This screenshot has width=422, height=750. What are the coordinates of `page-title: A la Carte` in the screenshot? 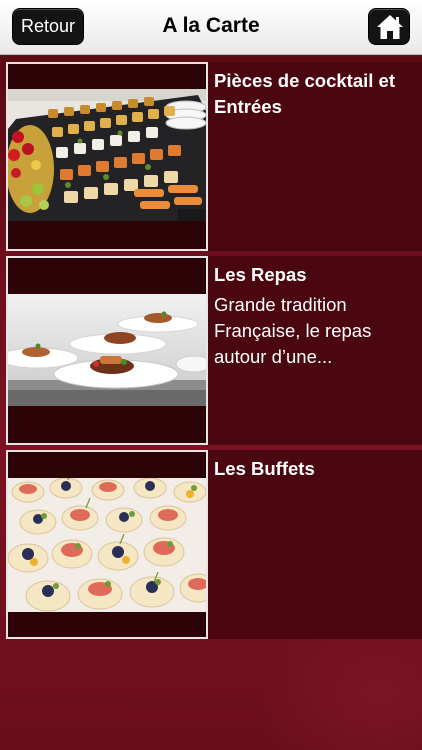 It's located at (211, 25).